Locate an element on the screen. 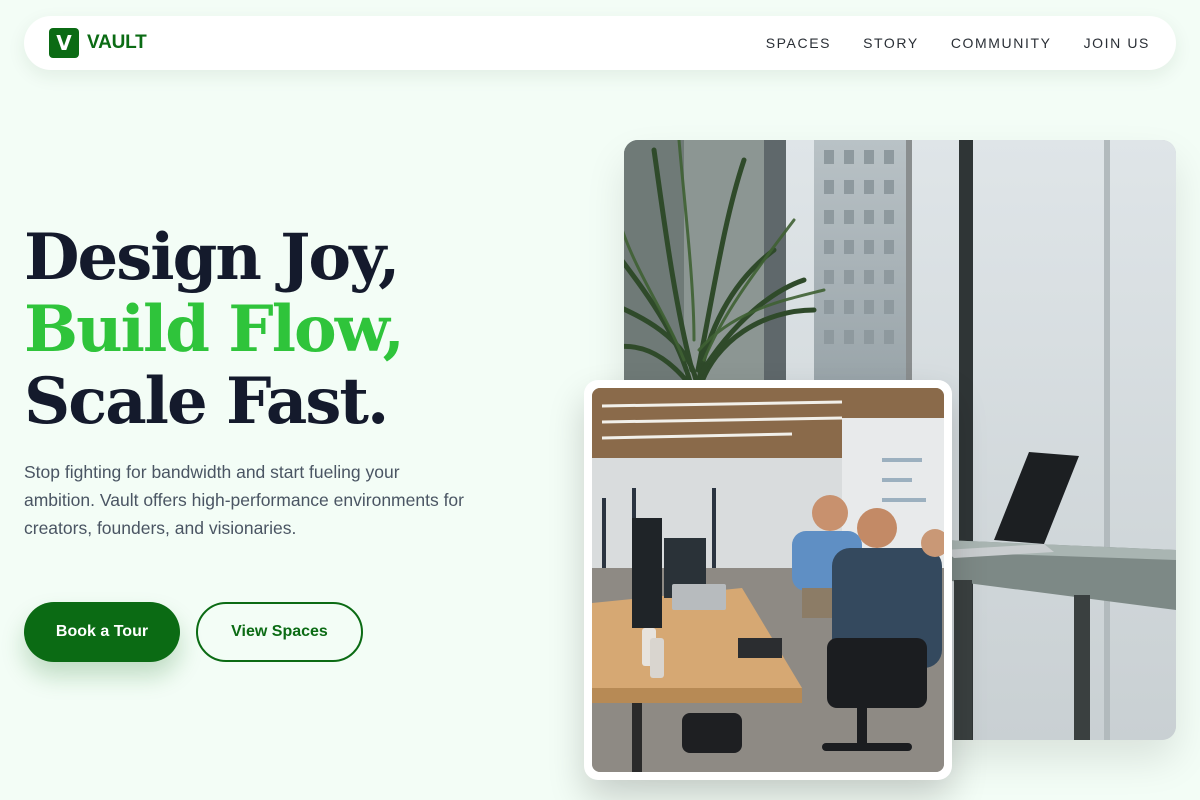 The height and width of the screenshot is (800, 1200). brand-name: VAULT is located at coordinates (117, 42).